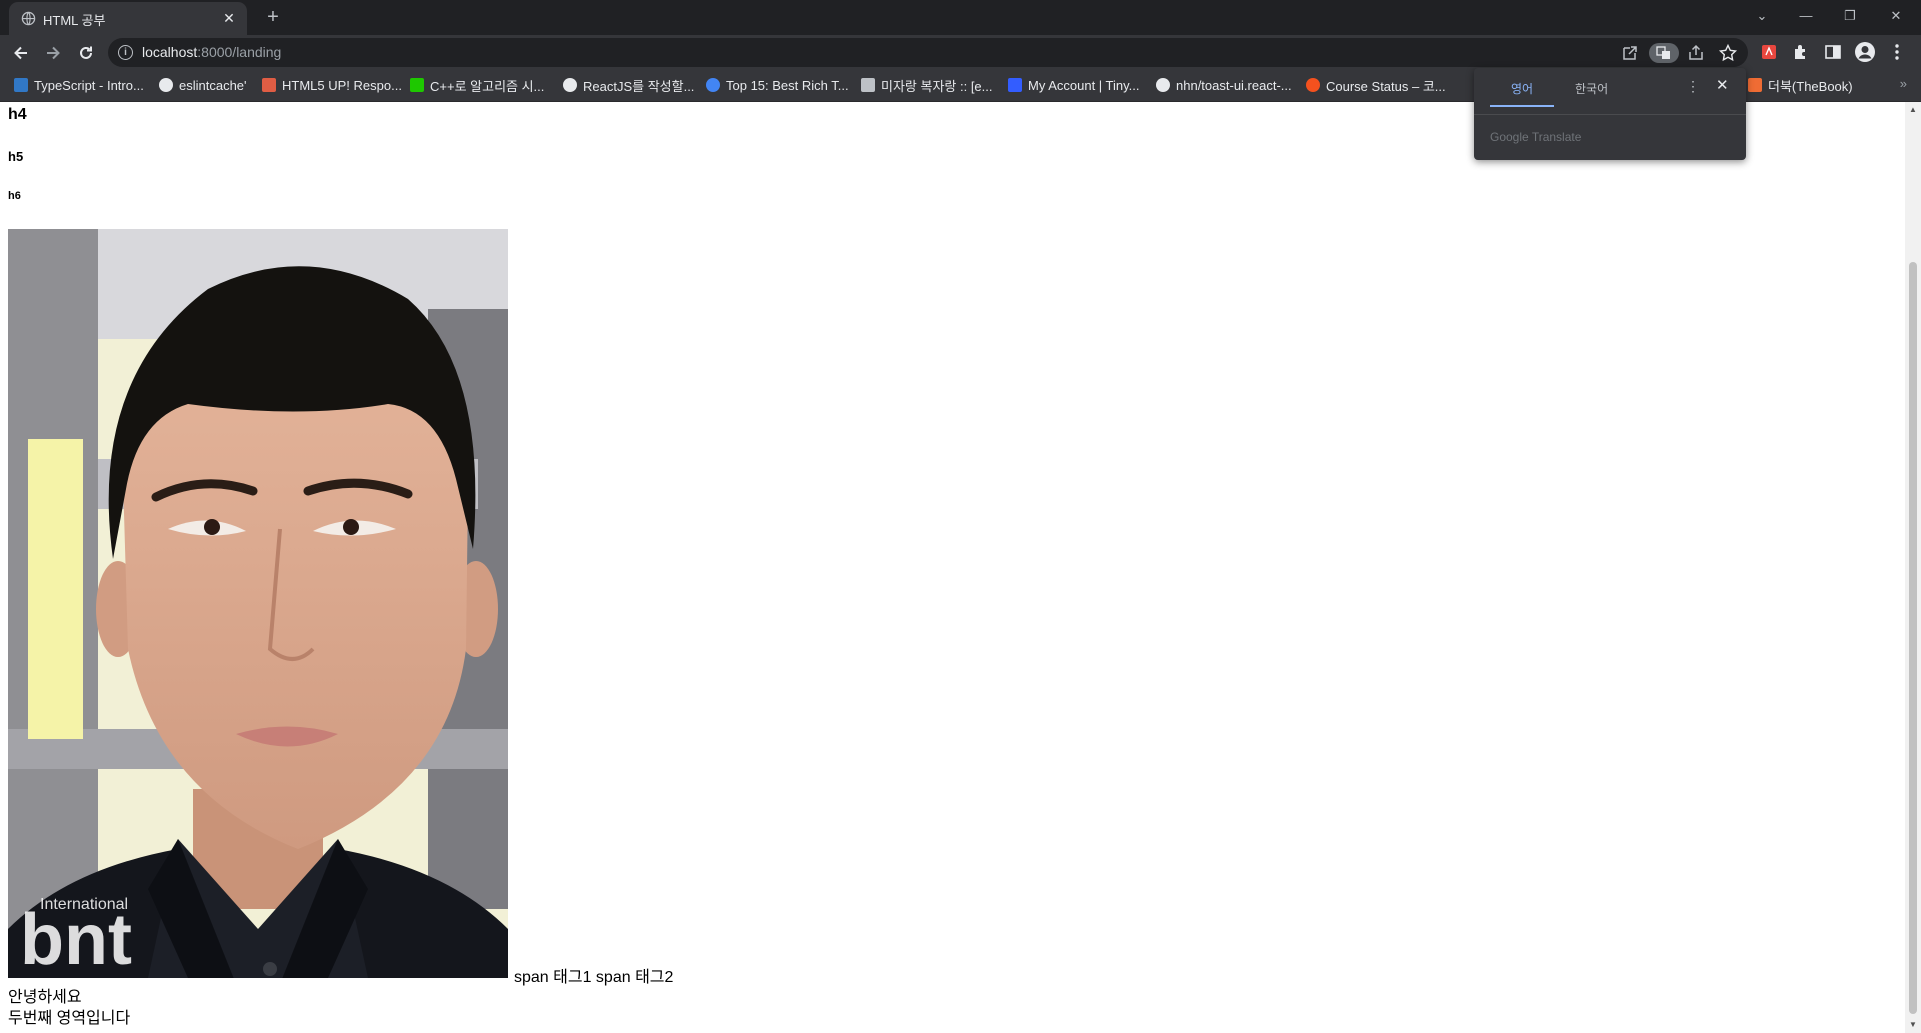 This screenshot has width=1921, height=1033. I want to click on back-arrow-icon, so click(20, 53).